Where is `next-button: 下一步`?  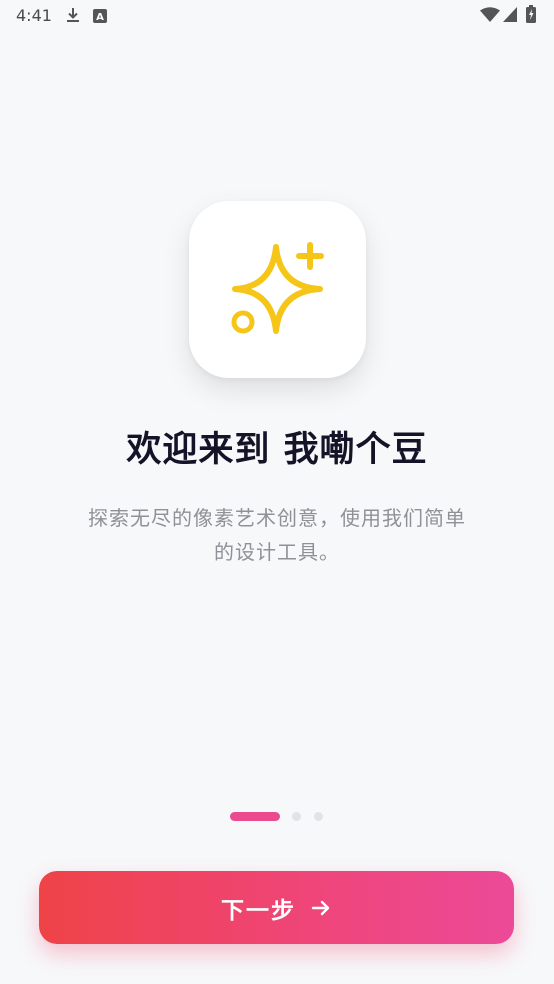
next-button: 下一步 is located at coordinates (276, 907).